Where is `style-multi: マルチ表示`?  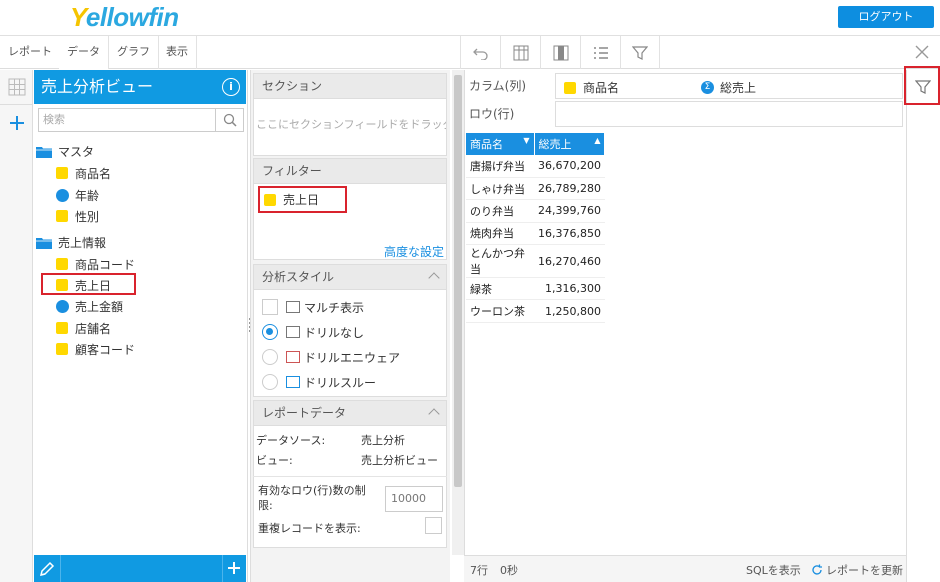 style-multi: マルチ表示 is located at coordinates (313, 307).